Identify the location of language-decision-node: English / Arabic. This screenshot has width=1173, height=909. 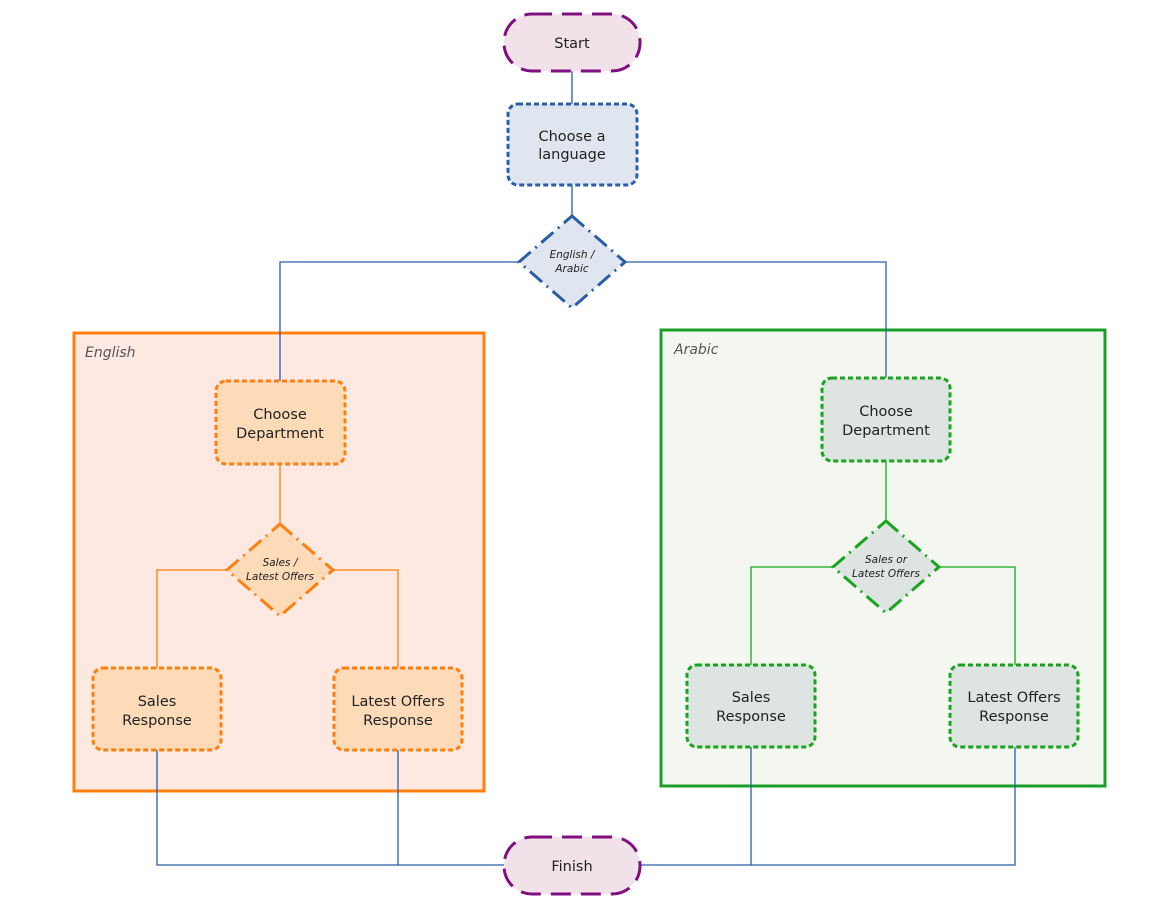
(572, 262).